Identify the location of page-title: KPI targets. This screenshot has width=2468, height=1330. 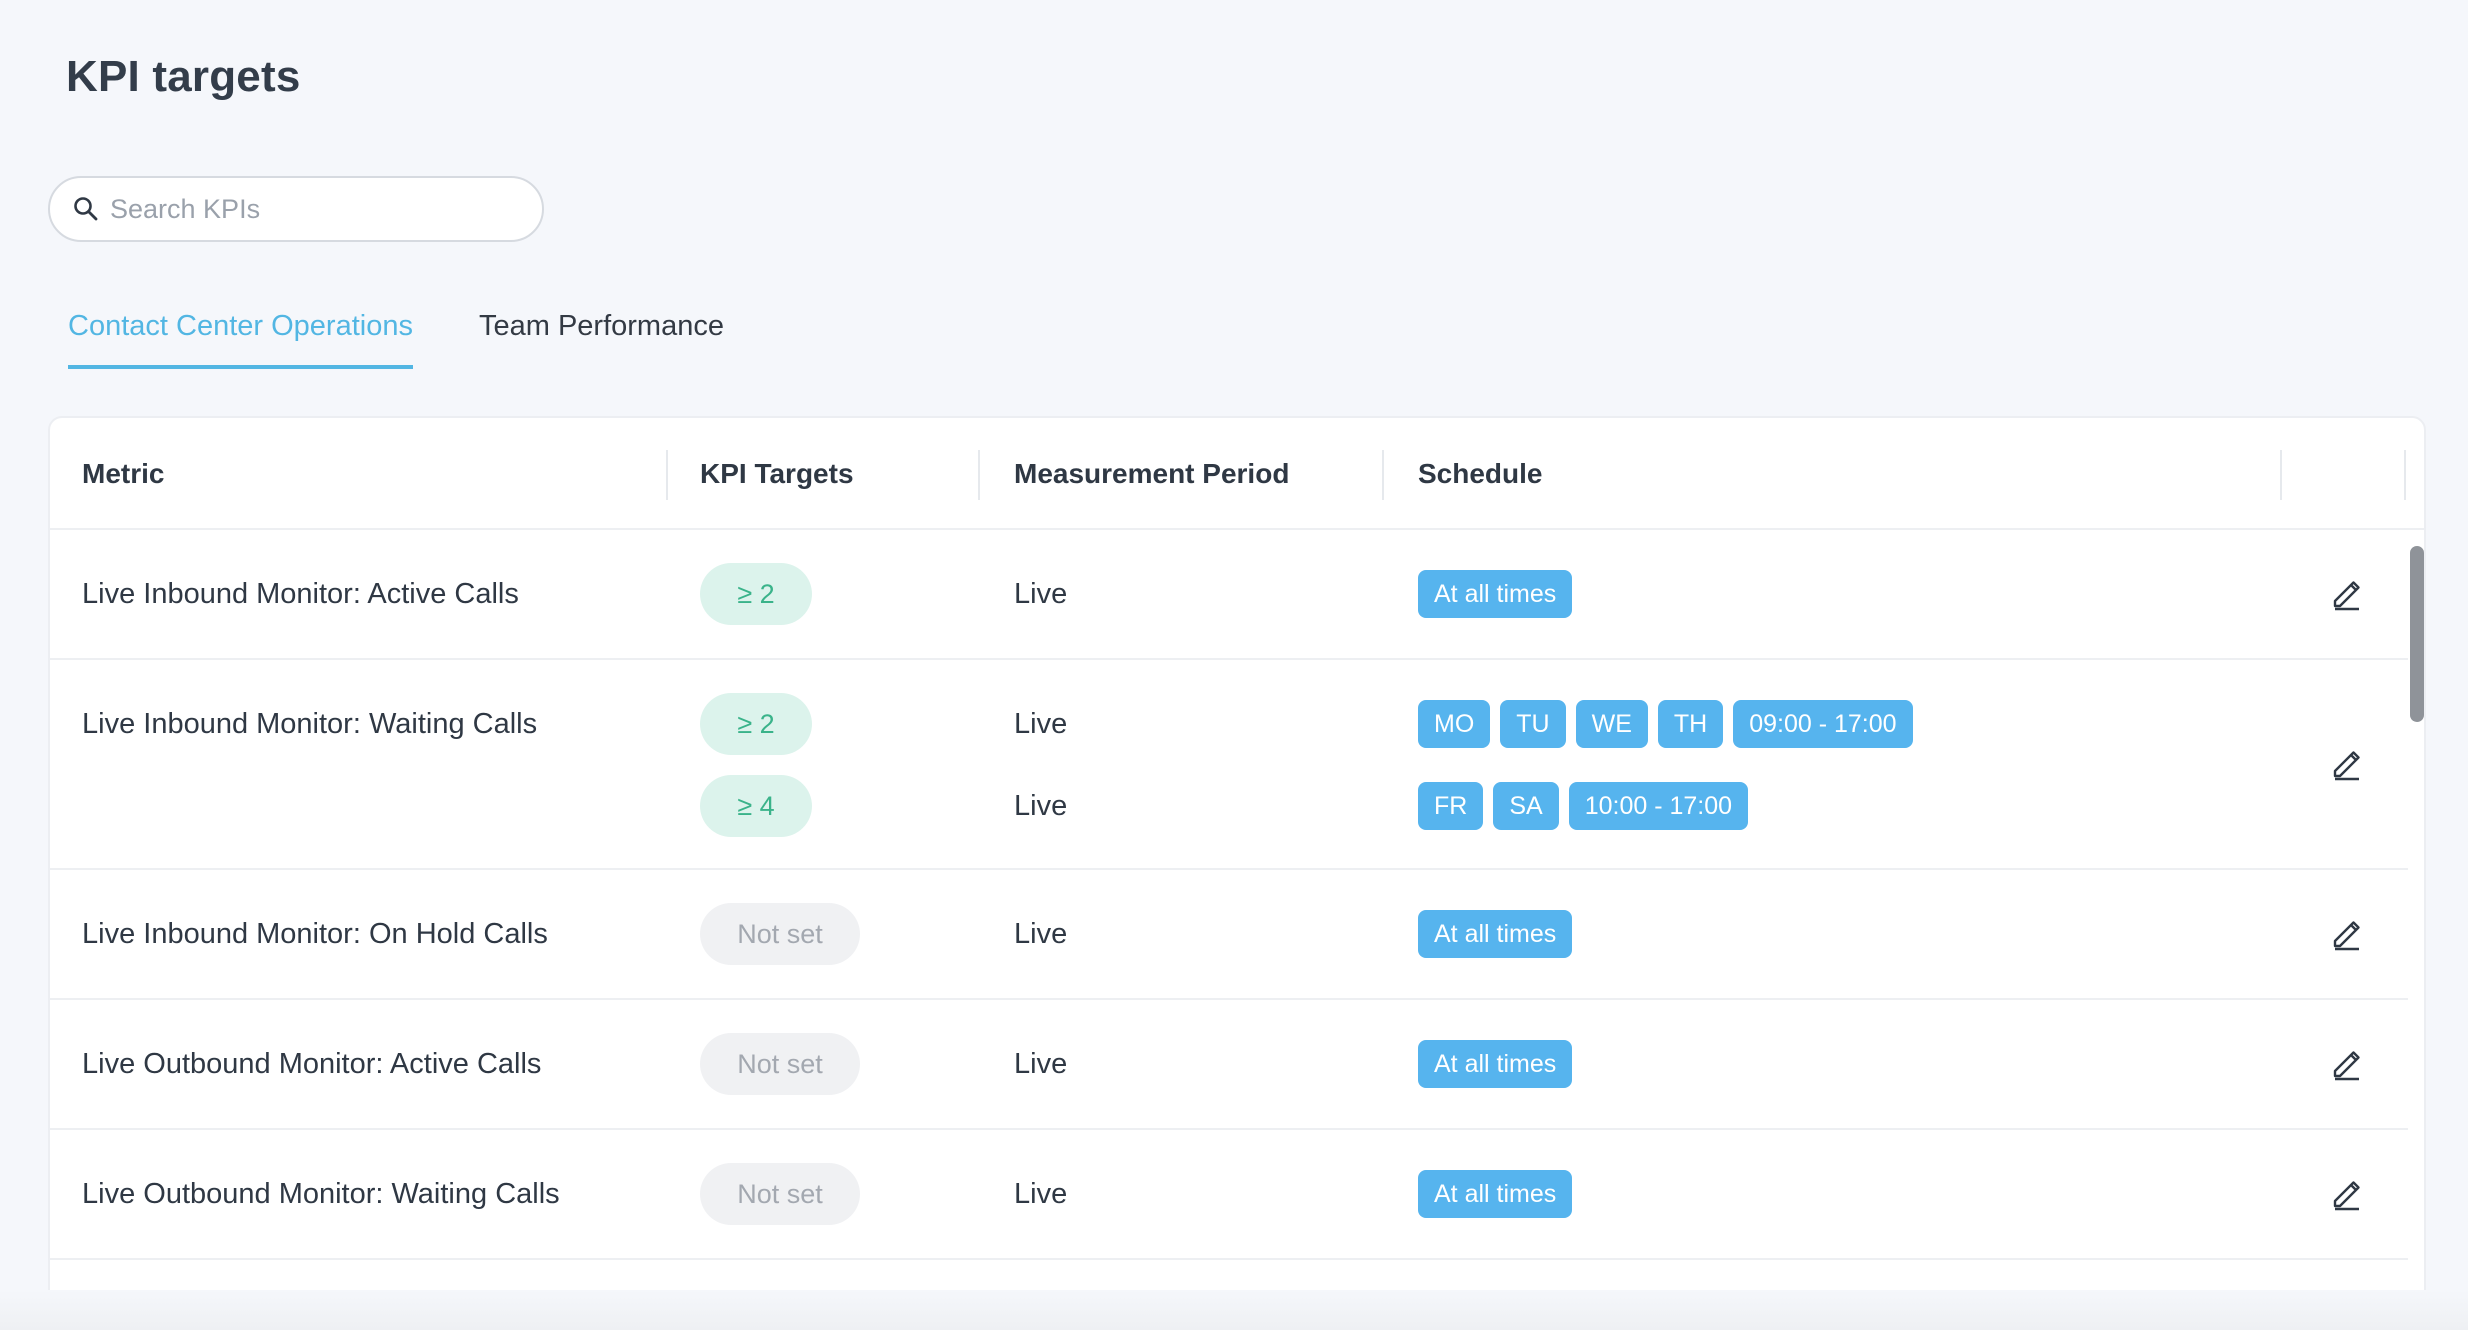
(183, 76).